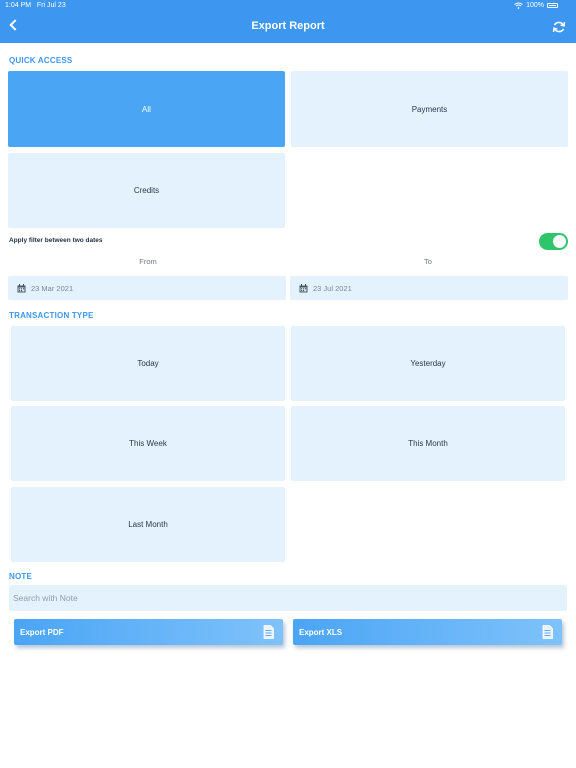 The image size is (576, 768). Describe the element at coordinates (147, 288) in the screenshot. I see `from-date-field: 23 Mar 2021` at that location.